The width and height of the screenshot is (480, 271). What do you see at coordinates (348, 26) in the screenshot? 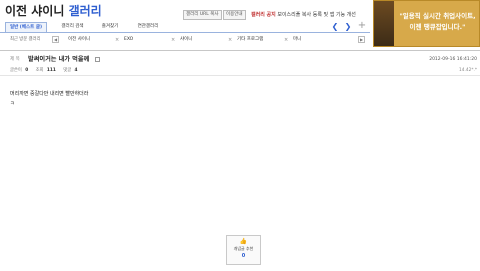
I see `next-arrow-icon: ❯` at bounding box center [348, 26].